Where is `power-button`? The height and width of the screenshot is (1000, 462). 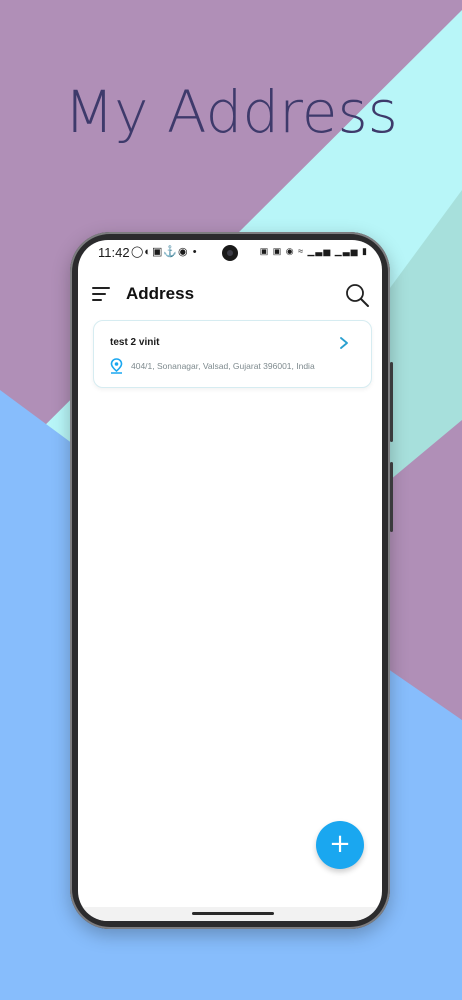 power-button is located at coordinates (391, 497).